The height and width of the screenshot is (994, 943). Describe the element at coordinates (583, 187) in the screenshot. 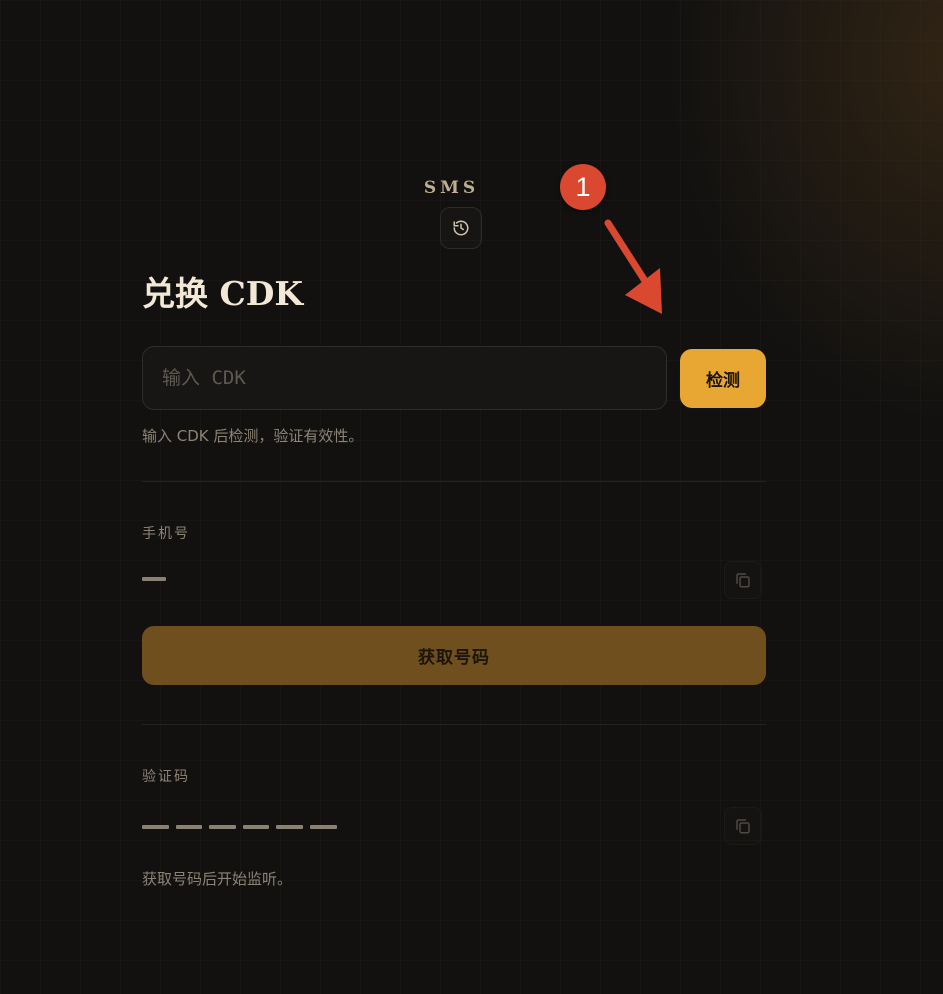

I see `step-badge: 1` at that location.